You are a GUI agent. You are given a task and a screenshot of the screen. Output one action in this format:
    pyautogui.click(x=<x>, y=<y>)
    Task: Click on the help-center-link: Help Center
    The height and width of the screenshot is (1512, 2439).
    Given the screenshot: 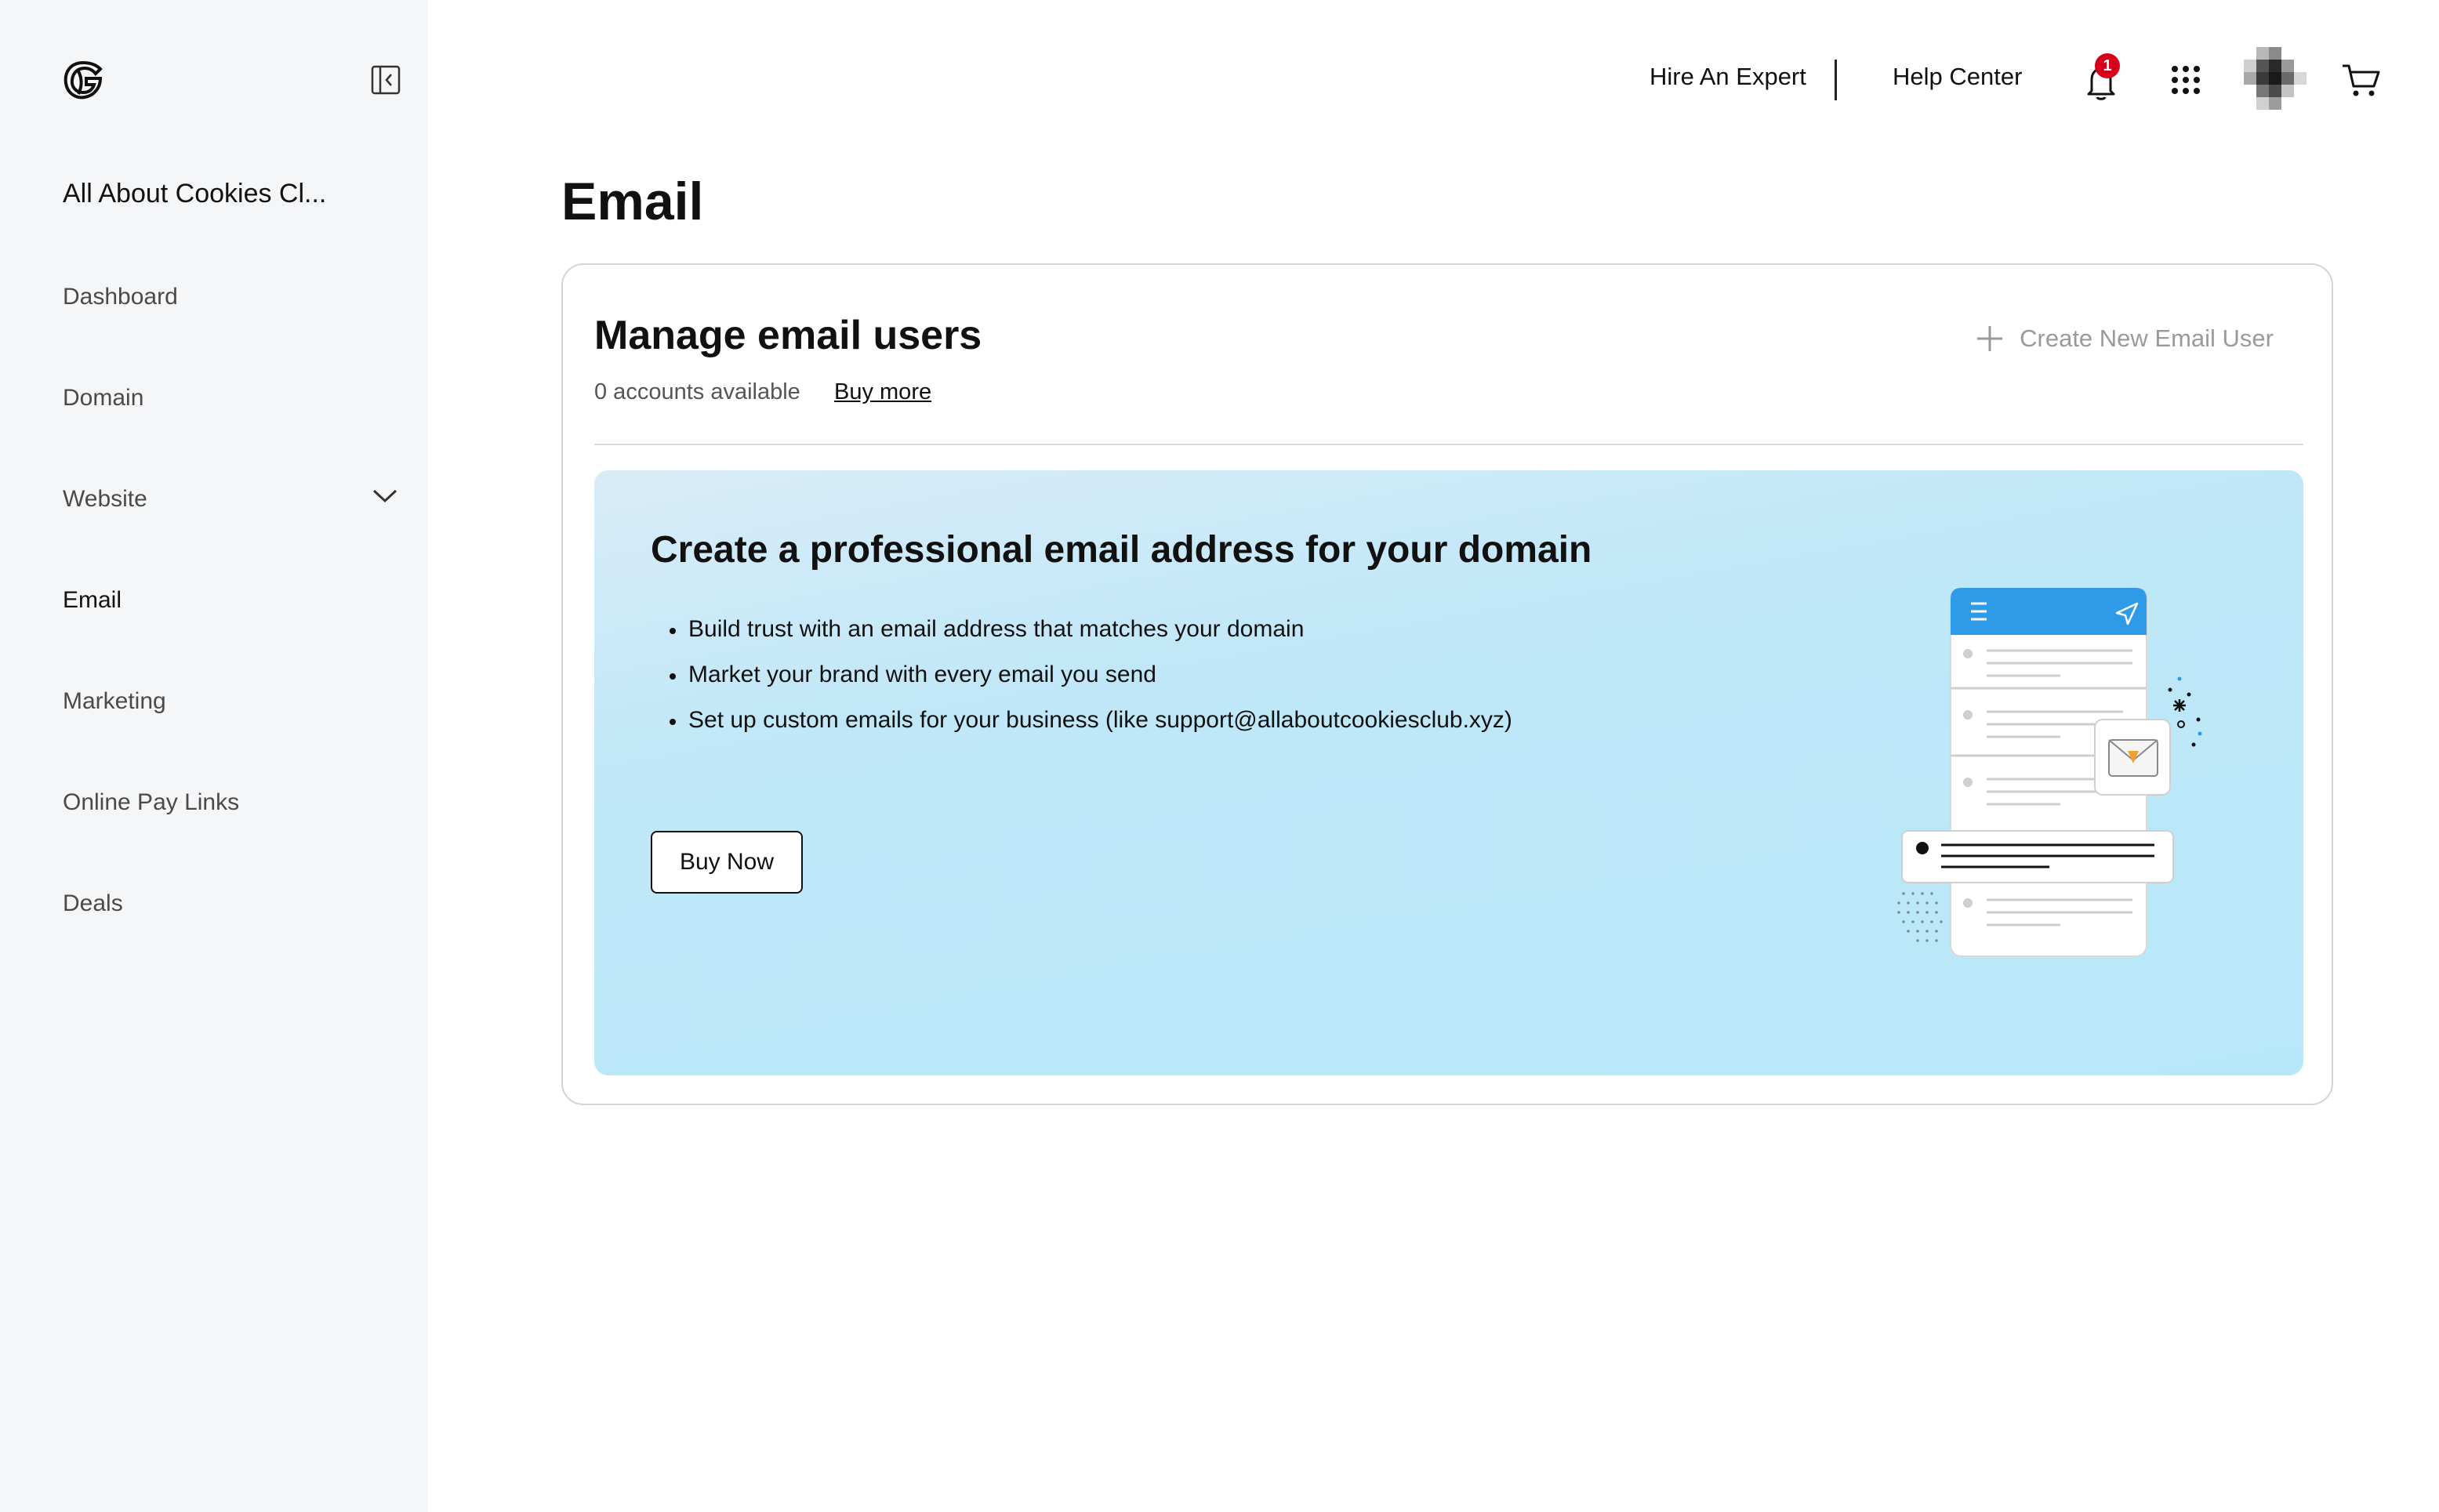 What is the action you would take?
    pyautogui.click(x=1957, y=77)
    